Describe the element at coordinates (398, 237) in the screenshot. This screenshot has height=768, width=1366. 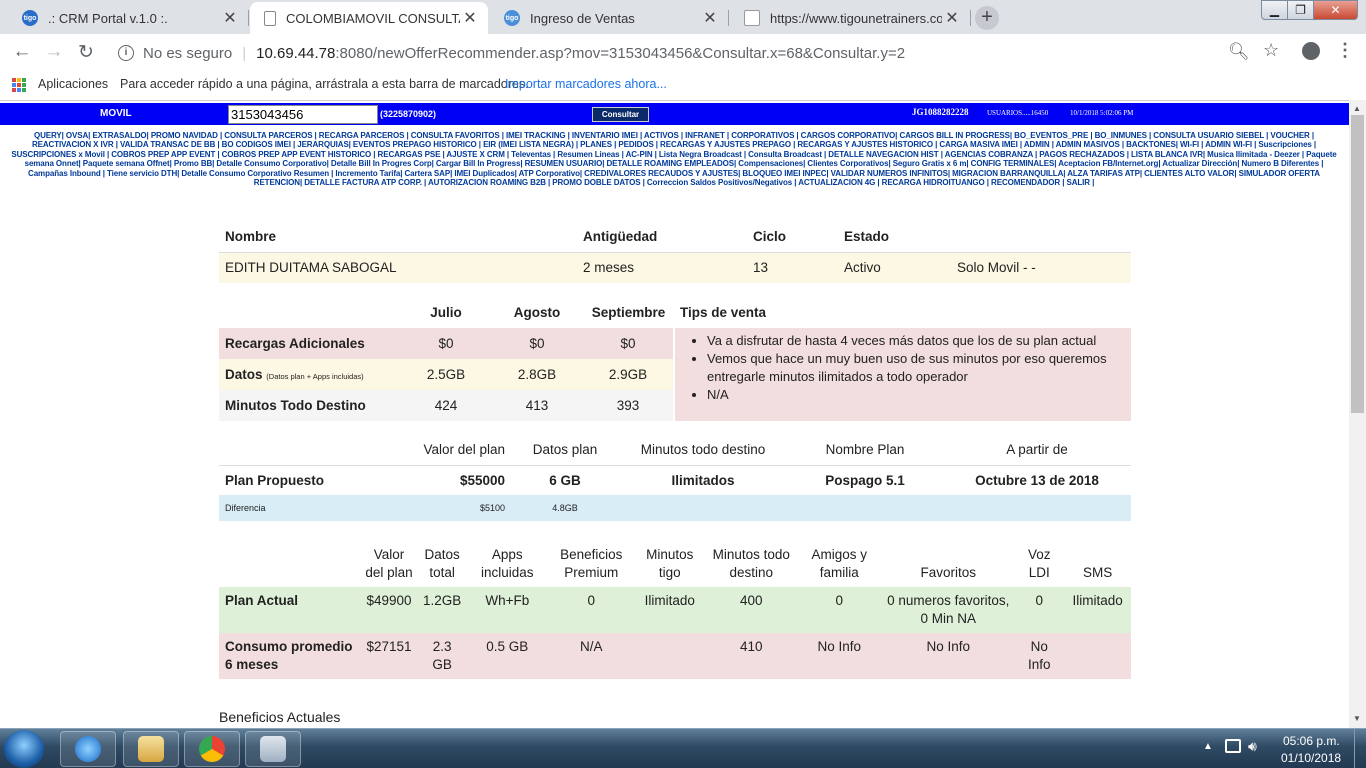
I see `header-nombre: Nombre` at that location.